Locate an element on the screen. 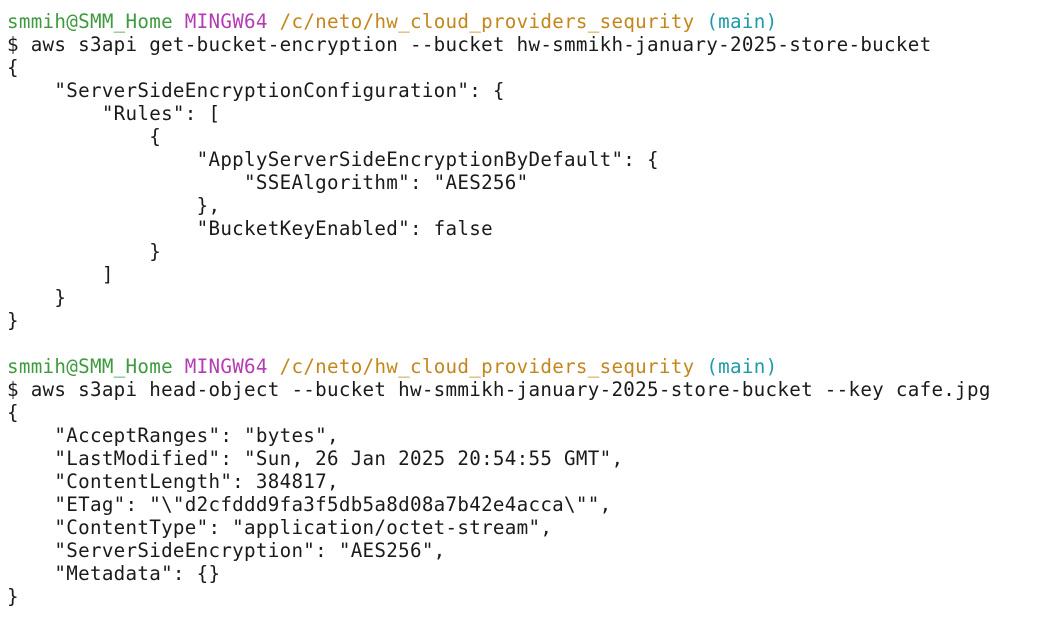 The image size is (1046, 622). output-line: "AcceptRanges": "bytes", is located at coordinates (173, 435).